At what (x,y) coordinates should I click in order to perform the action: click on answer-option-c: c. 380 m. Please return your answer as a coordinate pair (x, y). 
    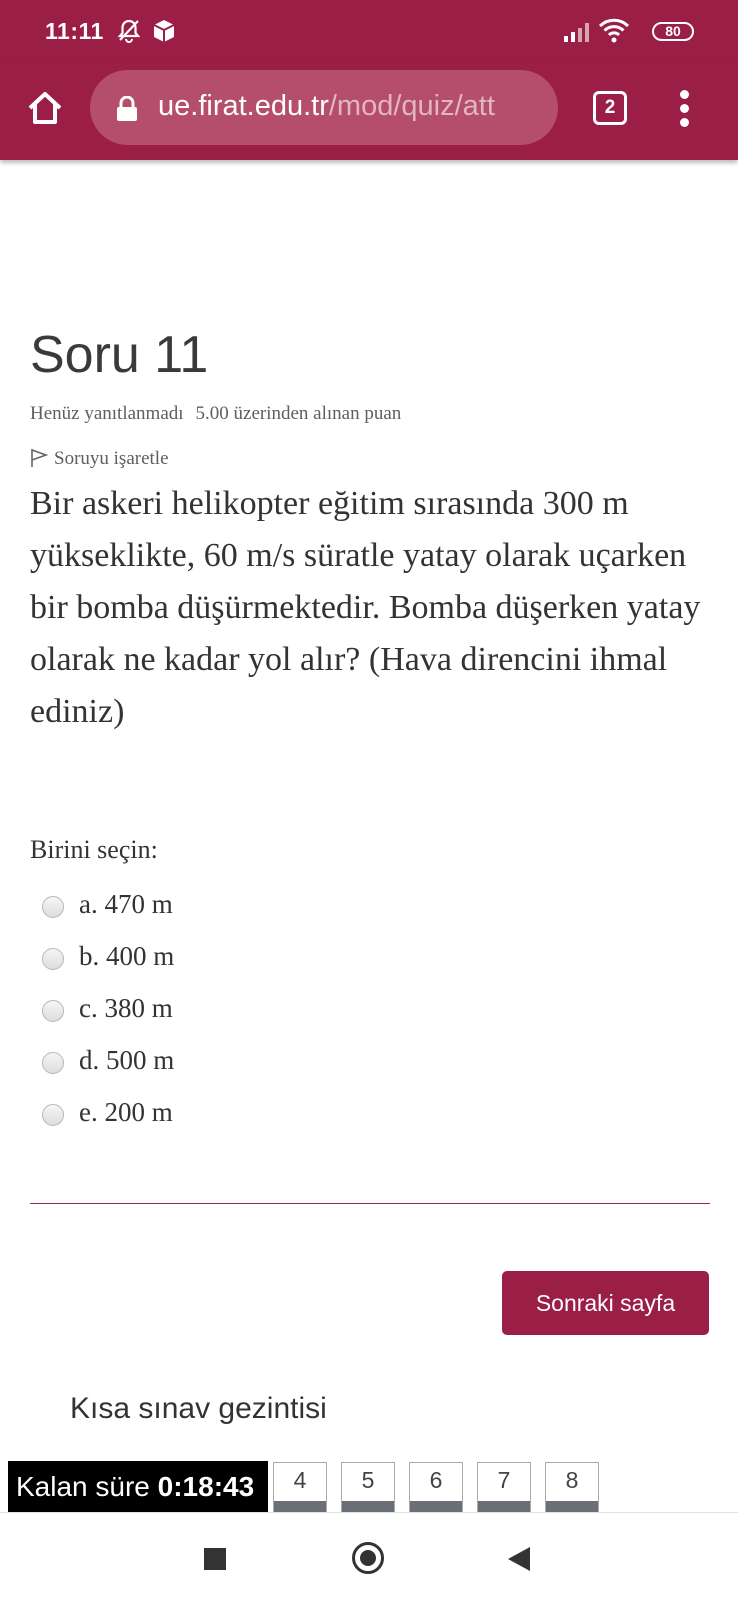
    Looking at the image, I should click on (108, 1008).